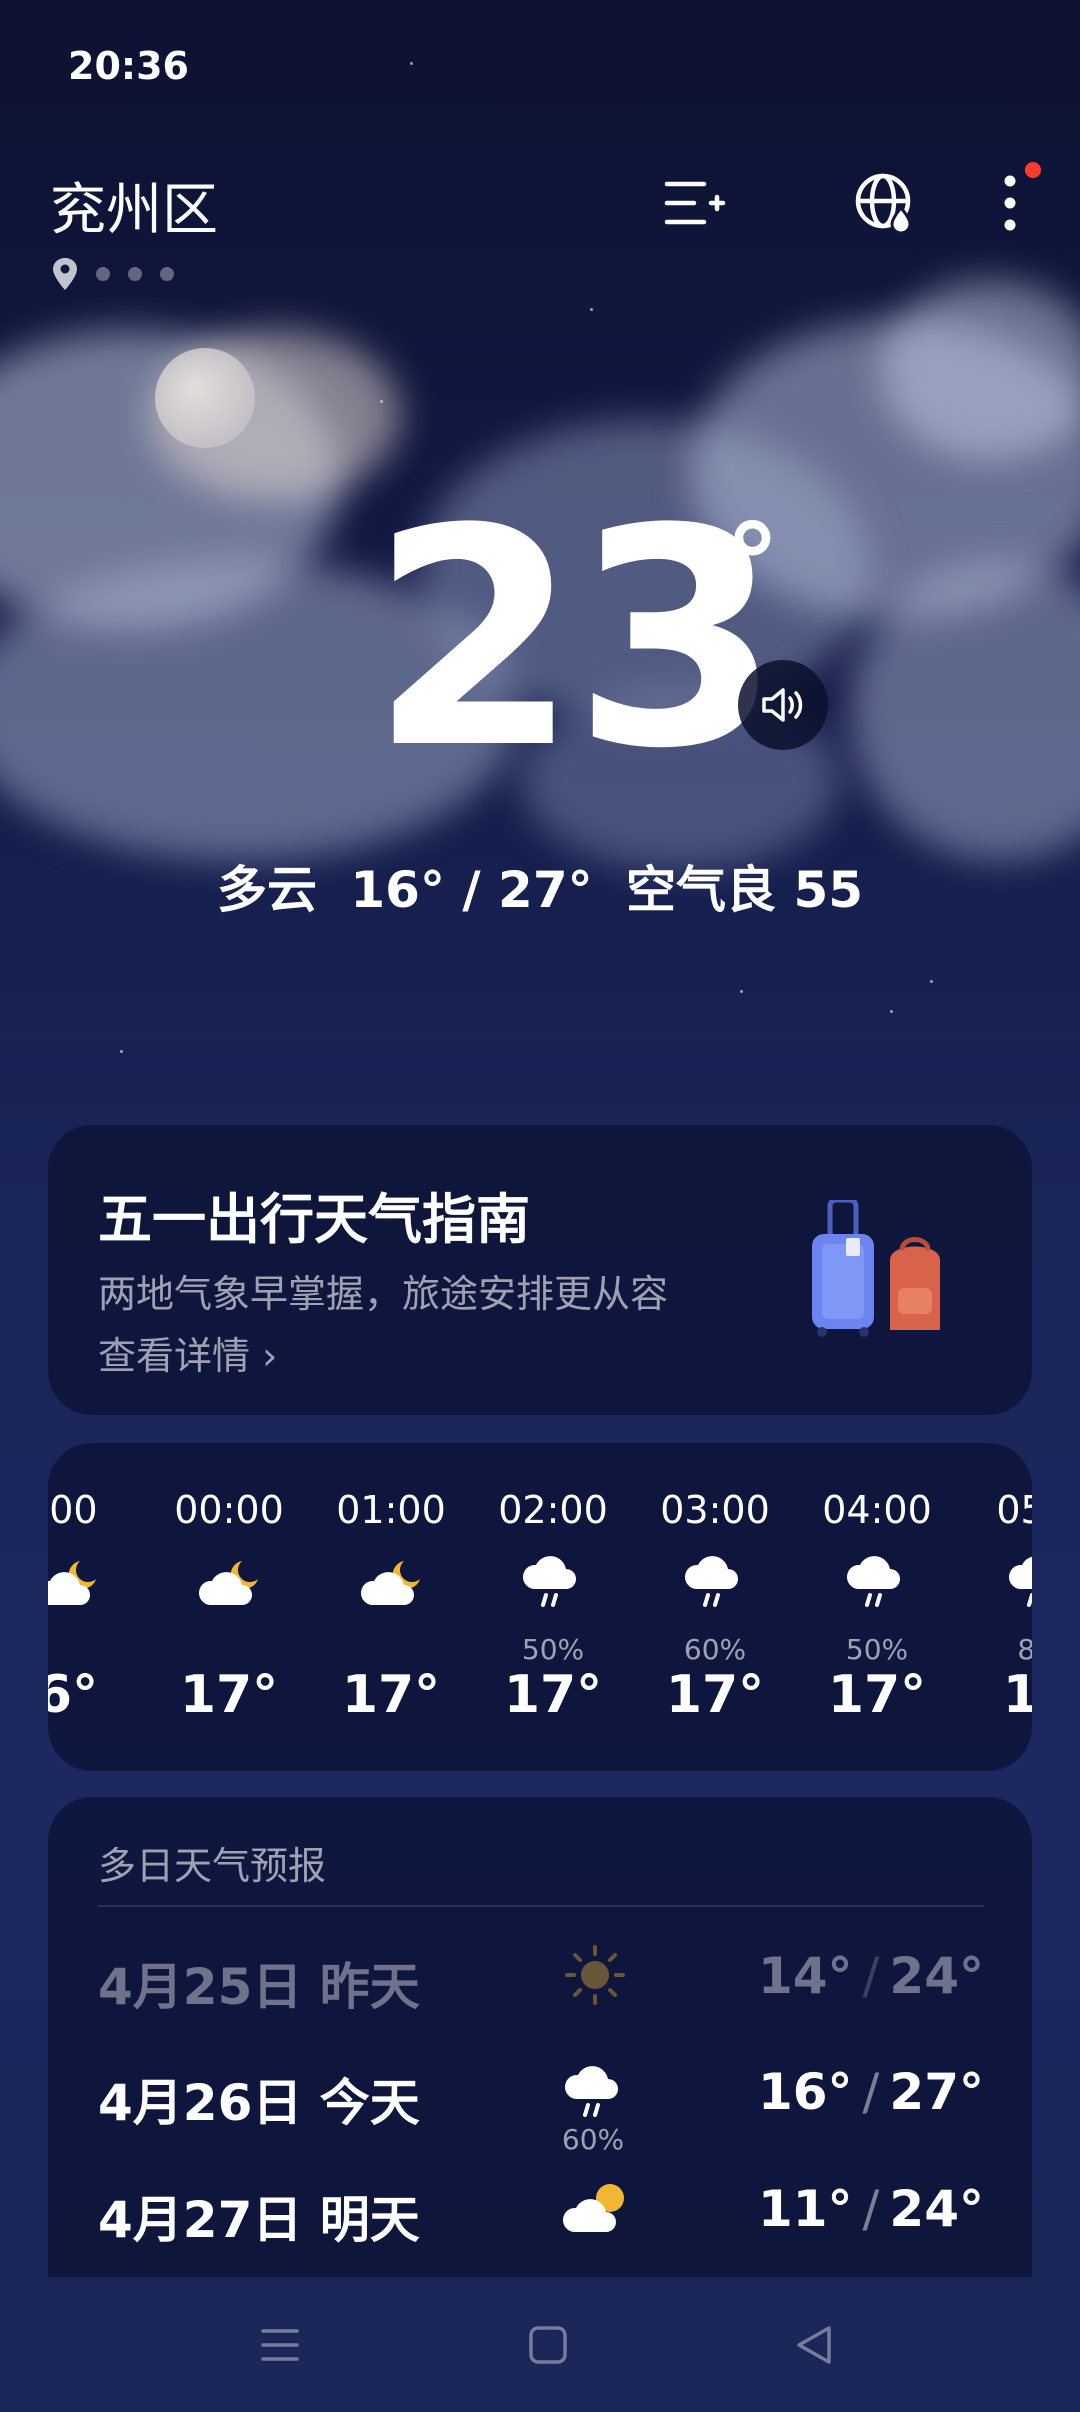 The image size is (1080, 2412). Describe the element at coordinates (259, 2103) in the screenshot. I see `day-date: 4月26日 今天` at that location.